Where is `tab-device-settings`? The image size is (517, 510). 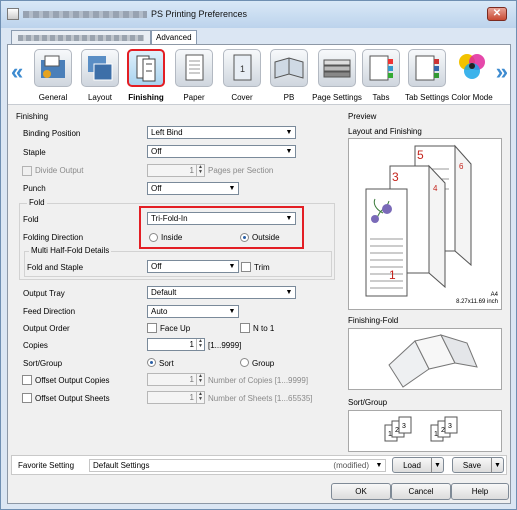 tab-device-settings is located at coordinates (81, 37).